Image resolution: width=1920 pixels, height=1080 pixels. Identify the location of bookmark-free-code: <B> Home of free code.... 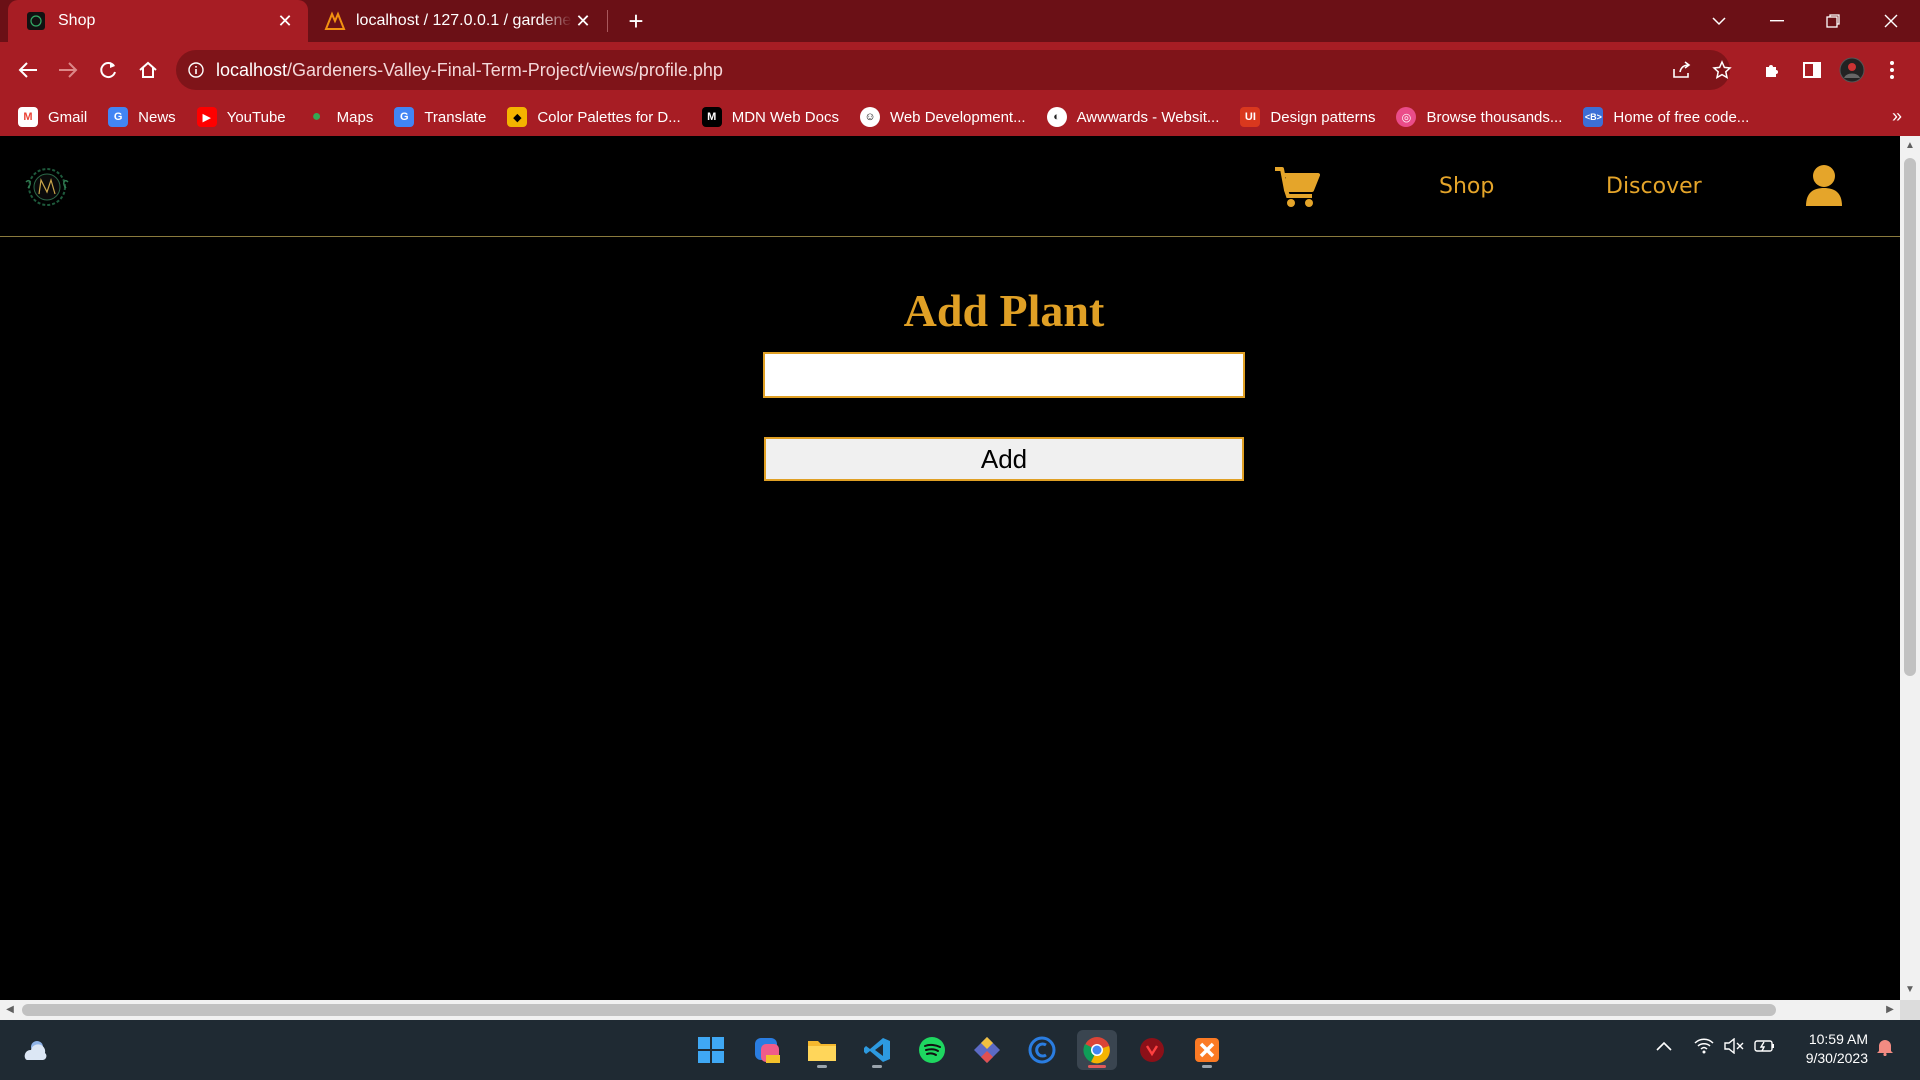
(1666, 117).